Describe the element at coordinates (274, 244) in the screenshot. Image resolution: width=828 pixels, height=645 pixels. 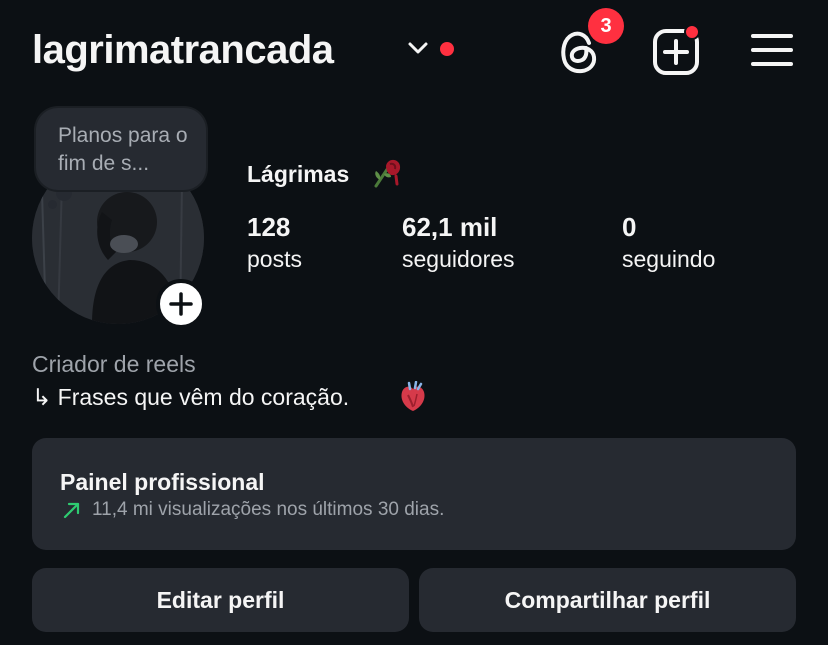
I see `stat-posts: 128 posts` at that location.